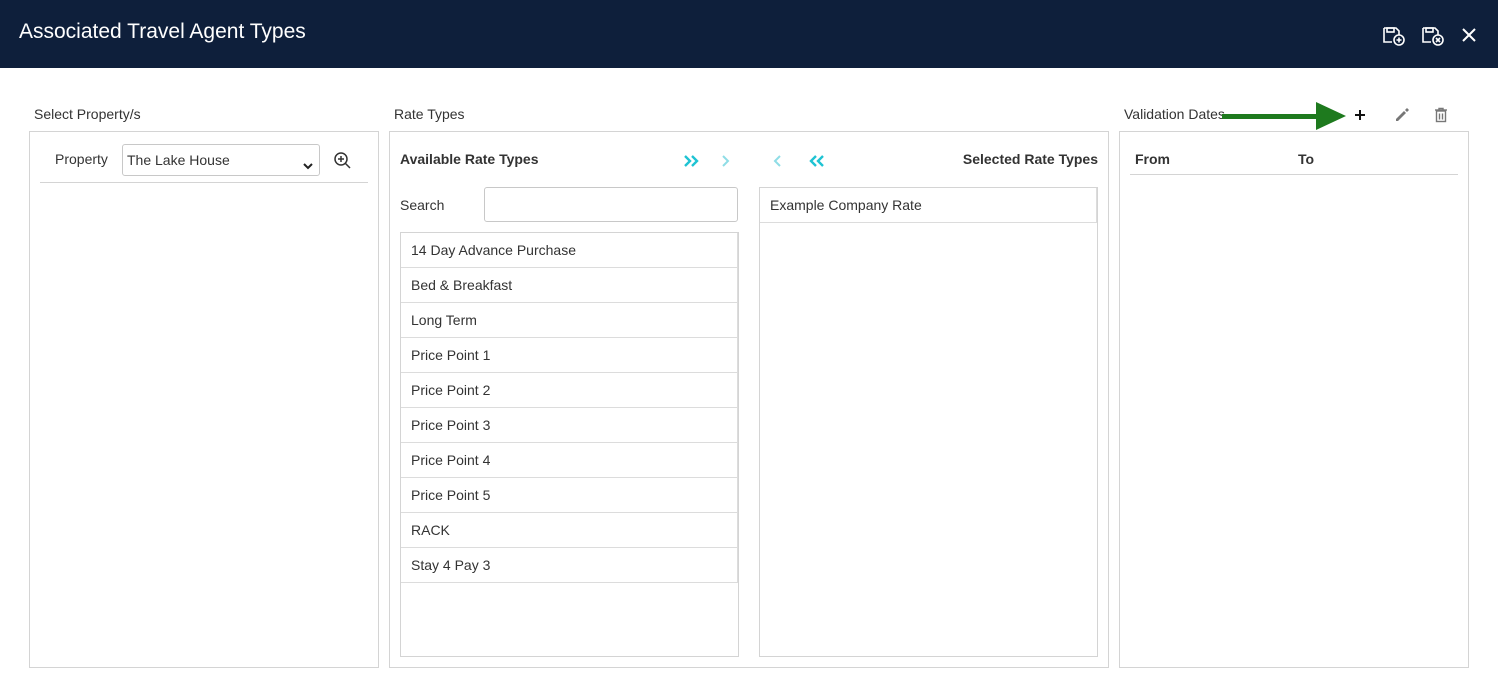 The height and width of the screenshot is (698, 1498). Describe the element at coordinates (1441, 115) in the screenshot. I see `delete-icon` at that location.